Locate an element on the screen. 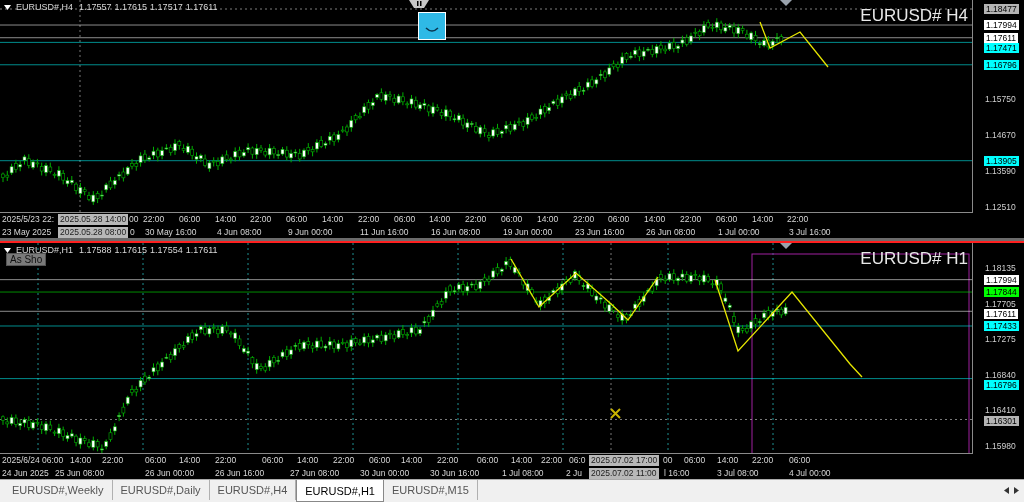 The image size is (1024, 502). chart-title: EURUSD# H1 is located at coordinates (914, 259).